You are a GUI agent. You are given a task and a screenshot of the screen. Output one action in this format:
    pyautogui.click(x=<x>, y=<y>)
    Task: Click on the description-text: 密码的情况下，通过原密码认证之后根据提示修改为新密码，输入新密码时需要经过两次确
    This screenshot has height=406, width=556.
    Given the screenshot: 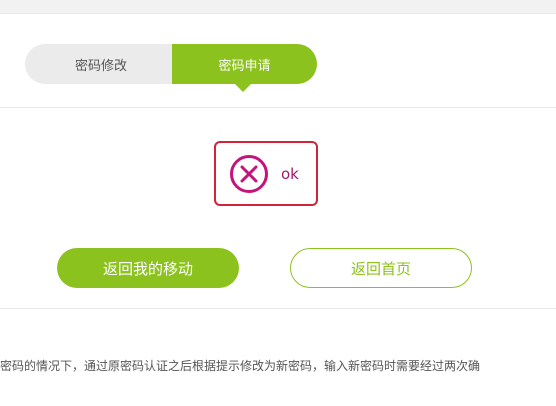 What is the action you would take?
    pyautogui.click(x=240, y=366)
    